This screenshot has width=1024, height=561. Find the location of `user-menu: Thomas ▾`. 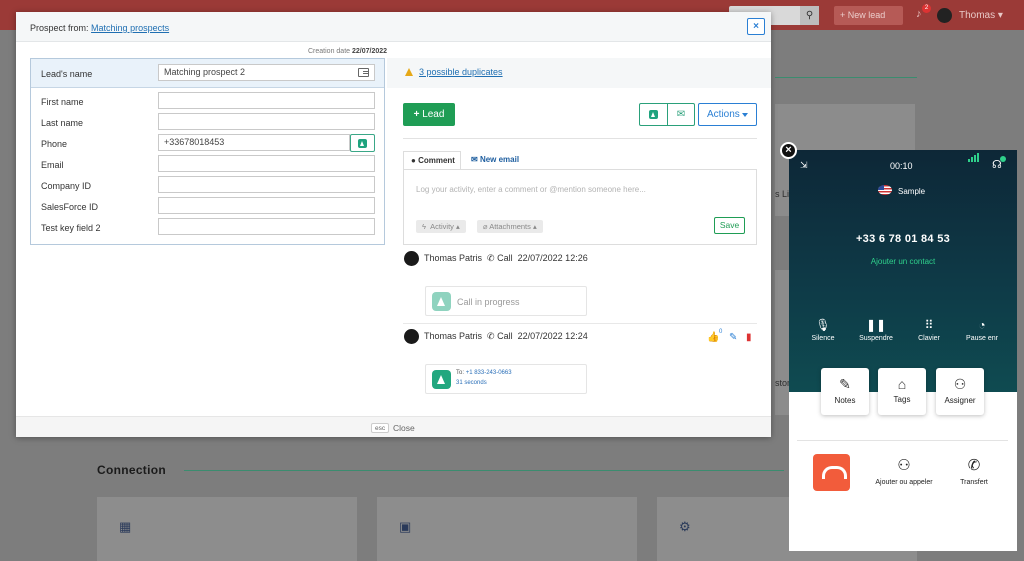

user-menu: Thomas ▾ is located at coordinates (981, 15).